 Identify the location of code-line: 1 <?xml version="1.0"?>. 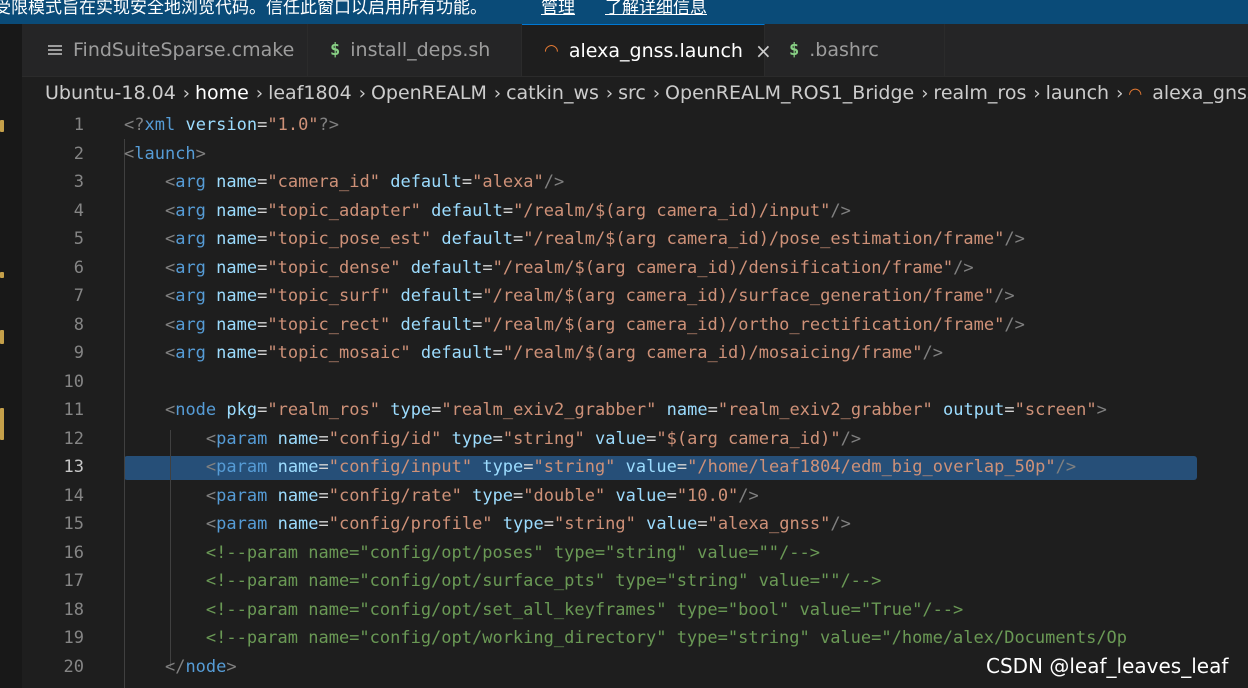
(635, 125).